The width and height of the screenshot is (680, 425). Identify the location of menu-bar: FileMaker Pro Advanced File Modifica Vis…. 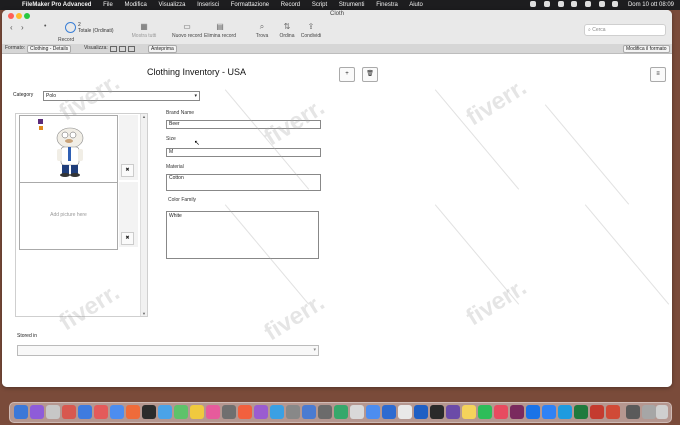
(340, 5).